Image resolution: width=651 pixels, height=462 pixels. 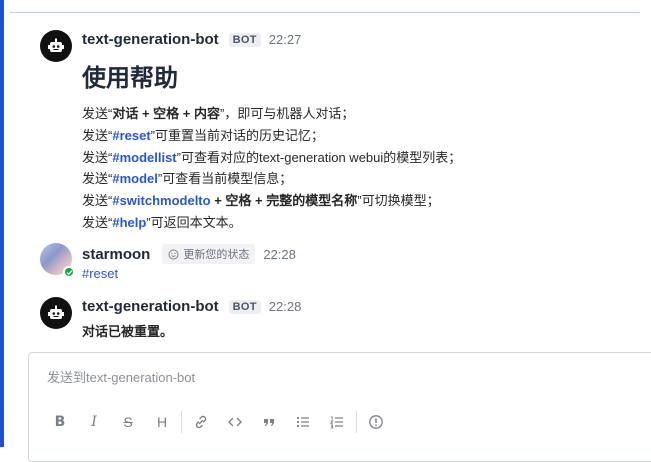 I want to click on left-accent-bar, so click(x=2, y=223).